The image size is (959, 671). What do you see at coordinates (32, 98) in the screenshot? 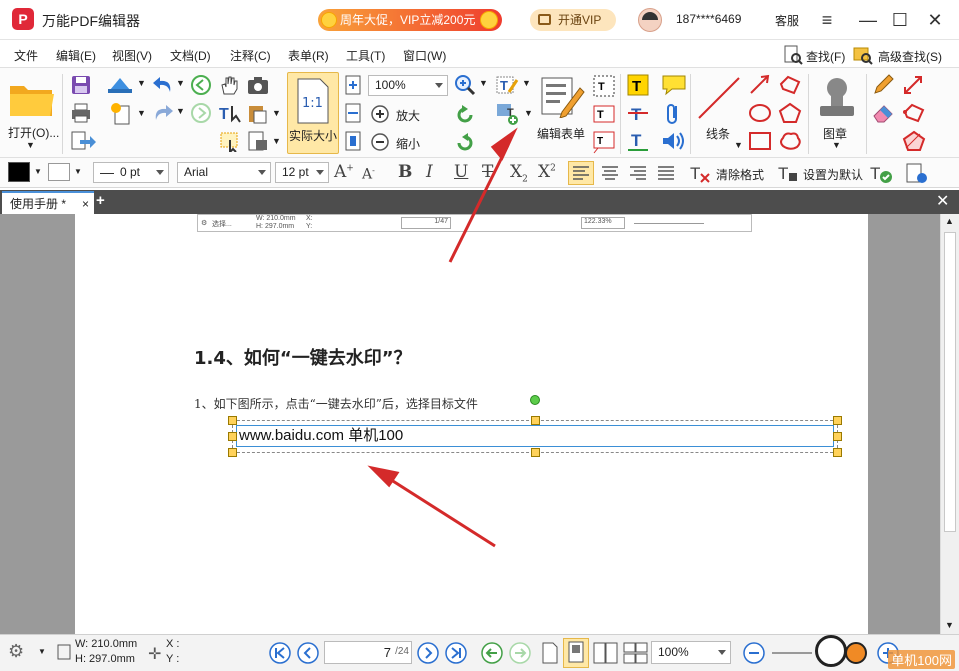
I see `open-folder-icon` at bounding box center [32, 98].